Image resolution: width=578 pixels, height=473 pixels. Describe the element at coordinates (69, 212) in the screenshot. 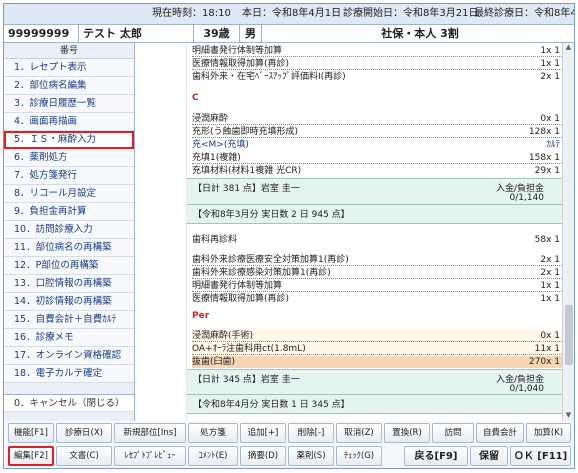

I see `menu-item-recalc: 9．負担金再計算` at that location.